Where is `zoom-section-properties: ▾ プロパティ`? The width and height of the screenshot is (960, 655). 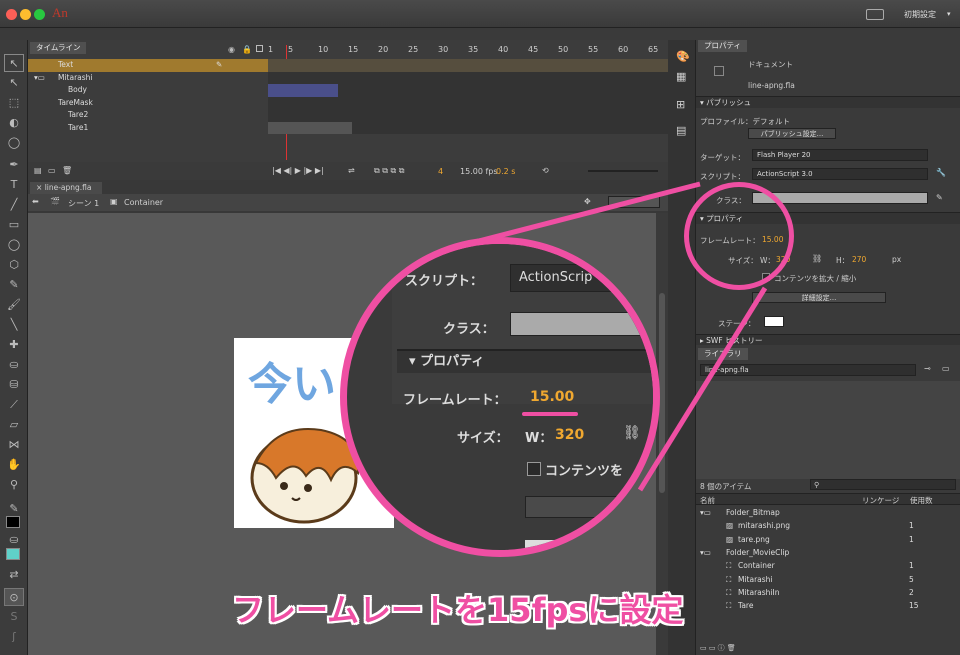 zoom-section-properties: ▾ プロパティ is located at coordinates (525, 361).